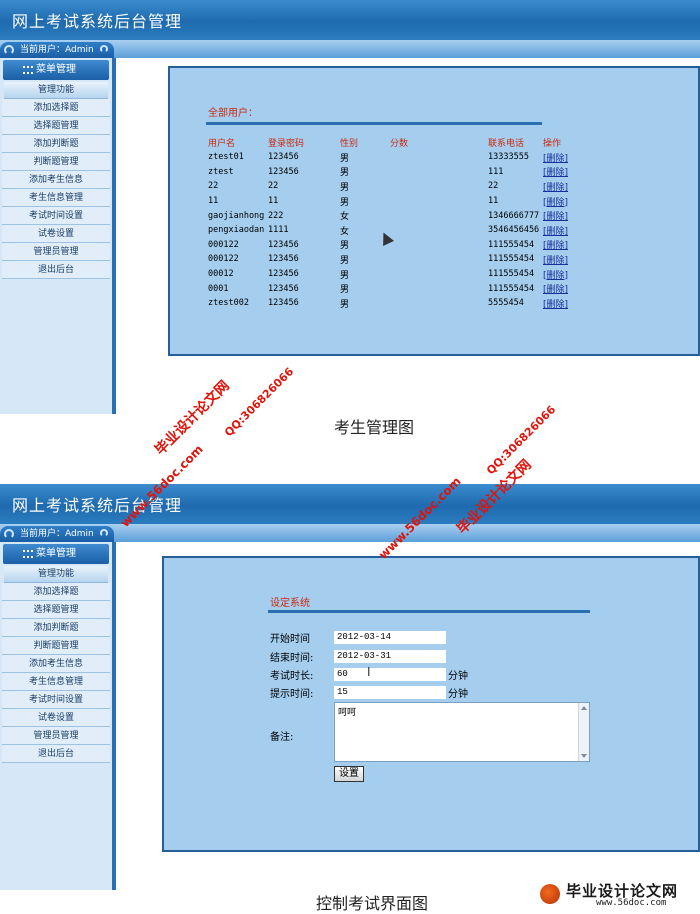 The height and width of the screenshot is (914, 700). What do you see at coordinates (222, 143) in the screenshot?
I see `col-username: 用户名` at bounding box center [222, 143].